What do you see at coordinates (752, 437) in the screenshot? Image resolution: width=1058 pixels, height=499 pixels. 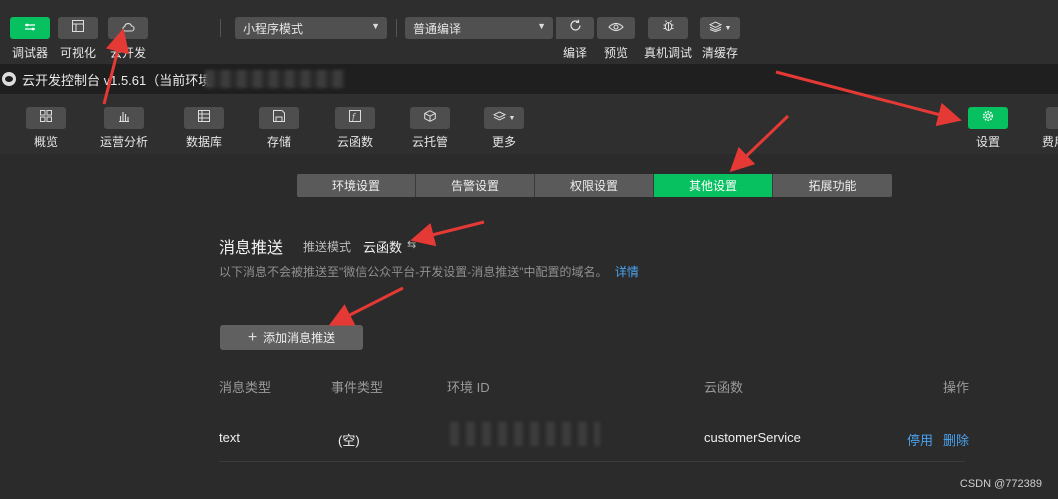 I see `cell-function: customerService` at bounding box center [752, 437].